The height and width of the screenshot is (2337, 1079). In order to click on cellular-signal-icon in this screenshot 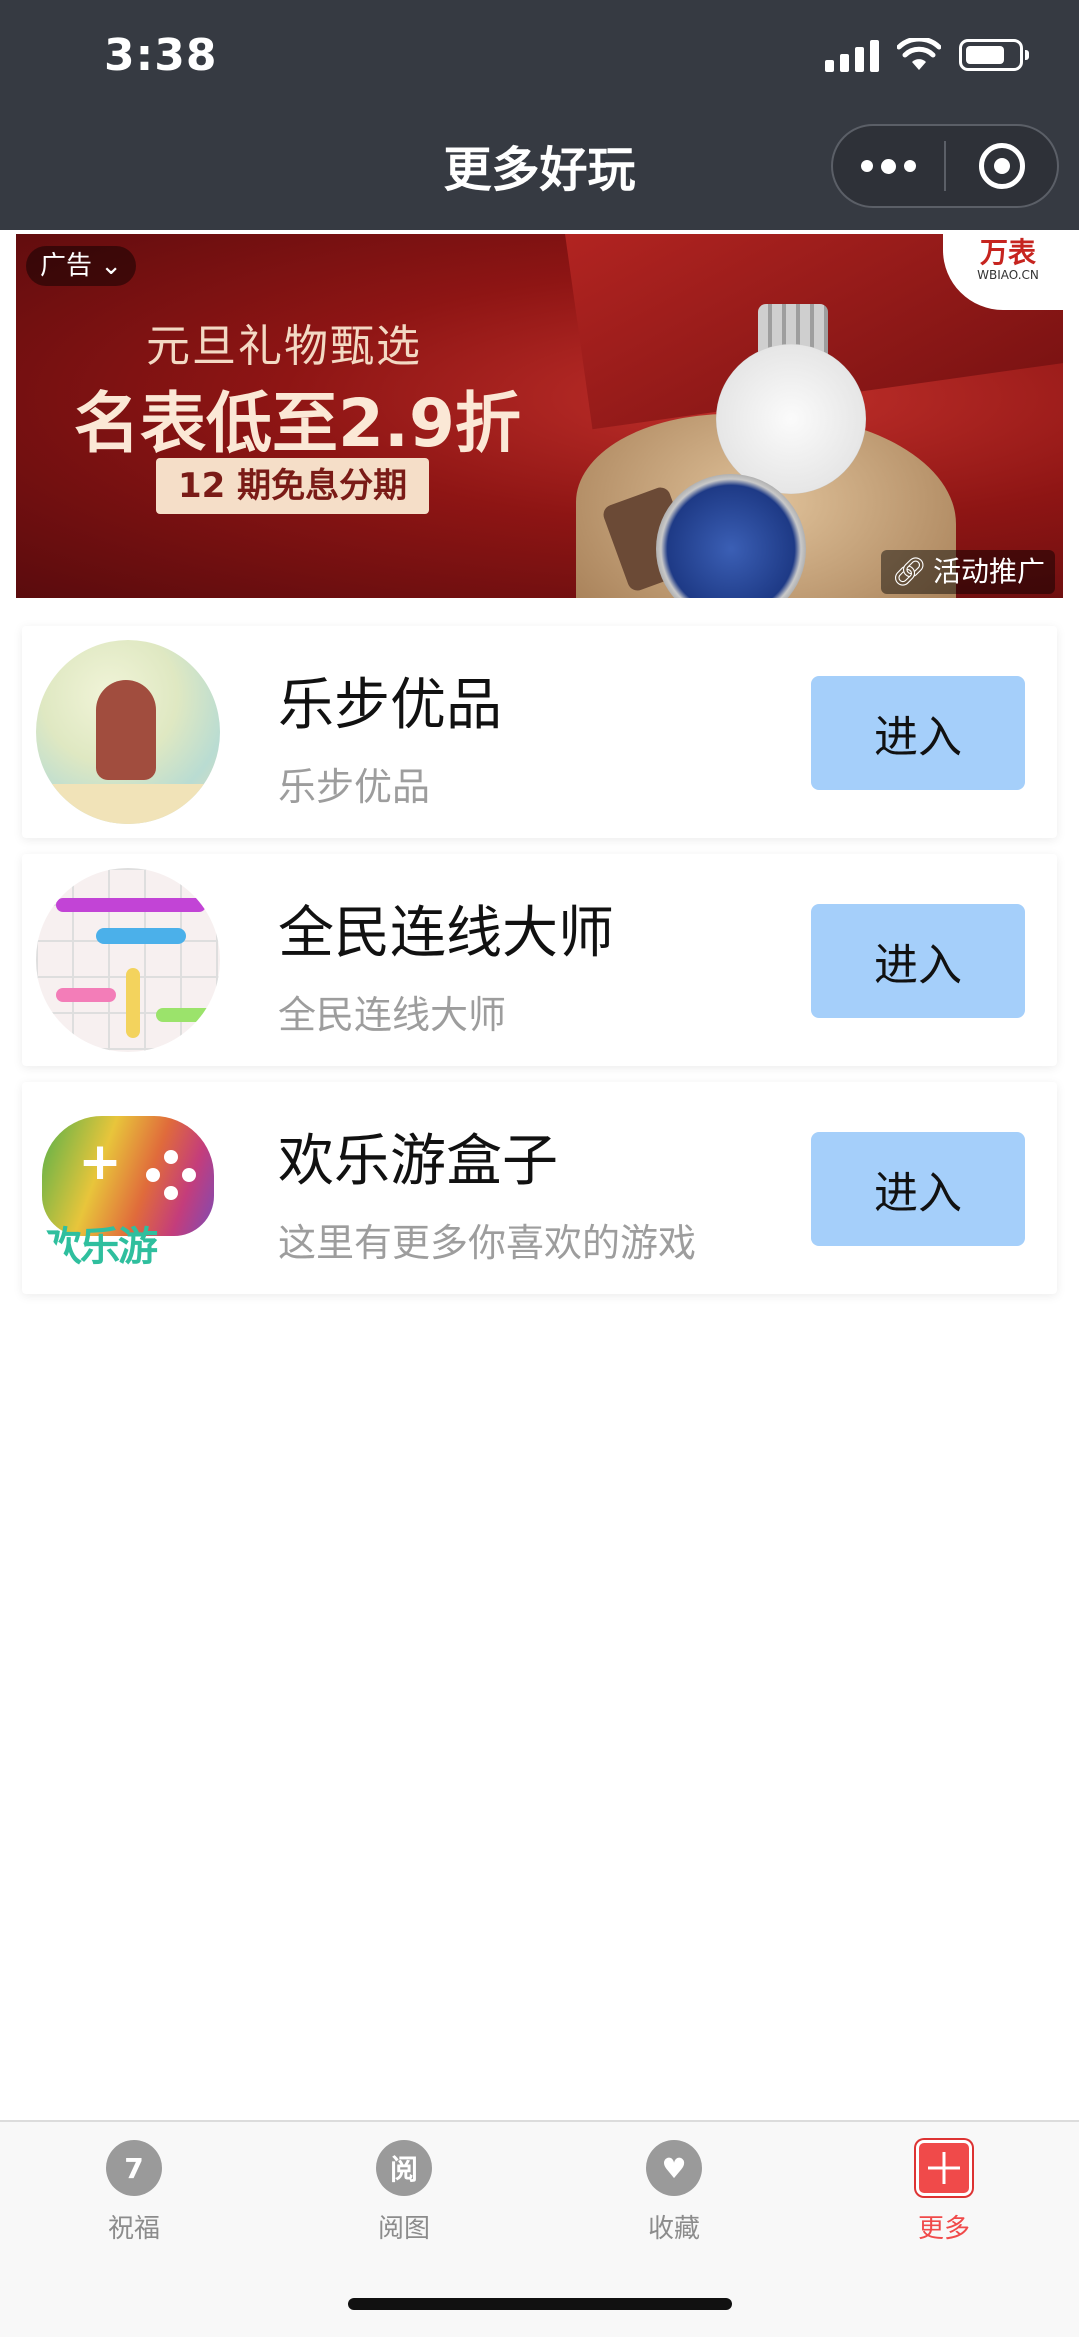, I will do `click(852, 55)`.